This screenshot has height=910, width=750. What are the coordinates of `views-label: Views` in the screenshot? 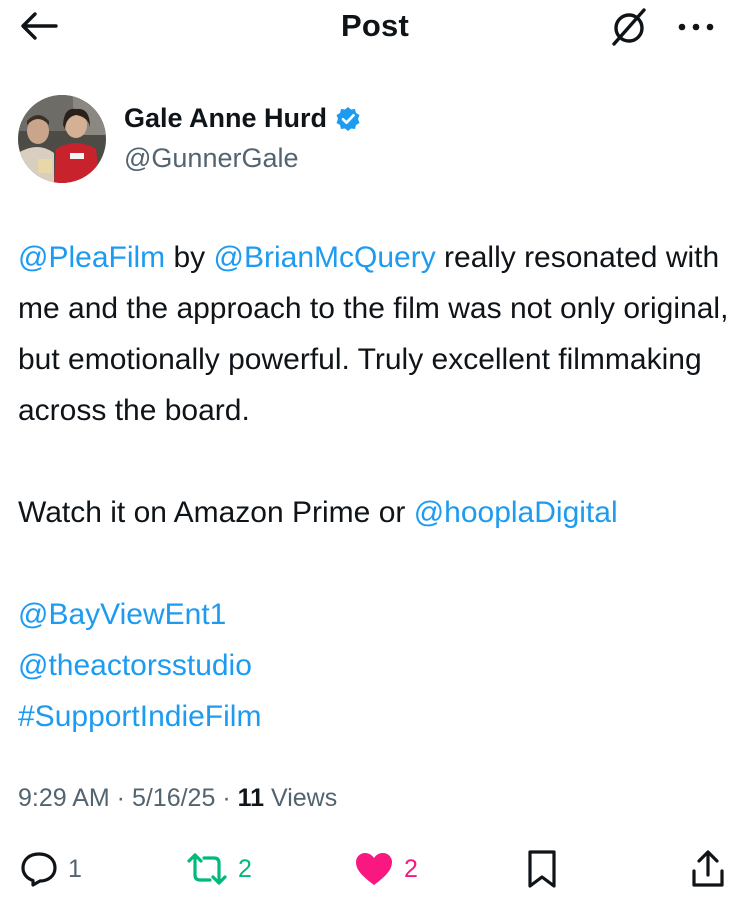 It's located at (300, 798).